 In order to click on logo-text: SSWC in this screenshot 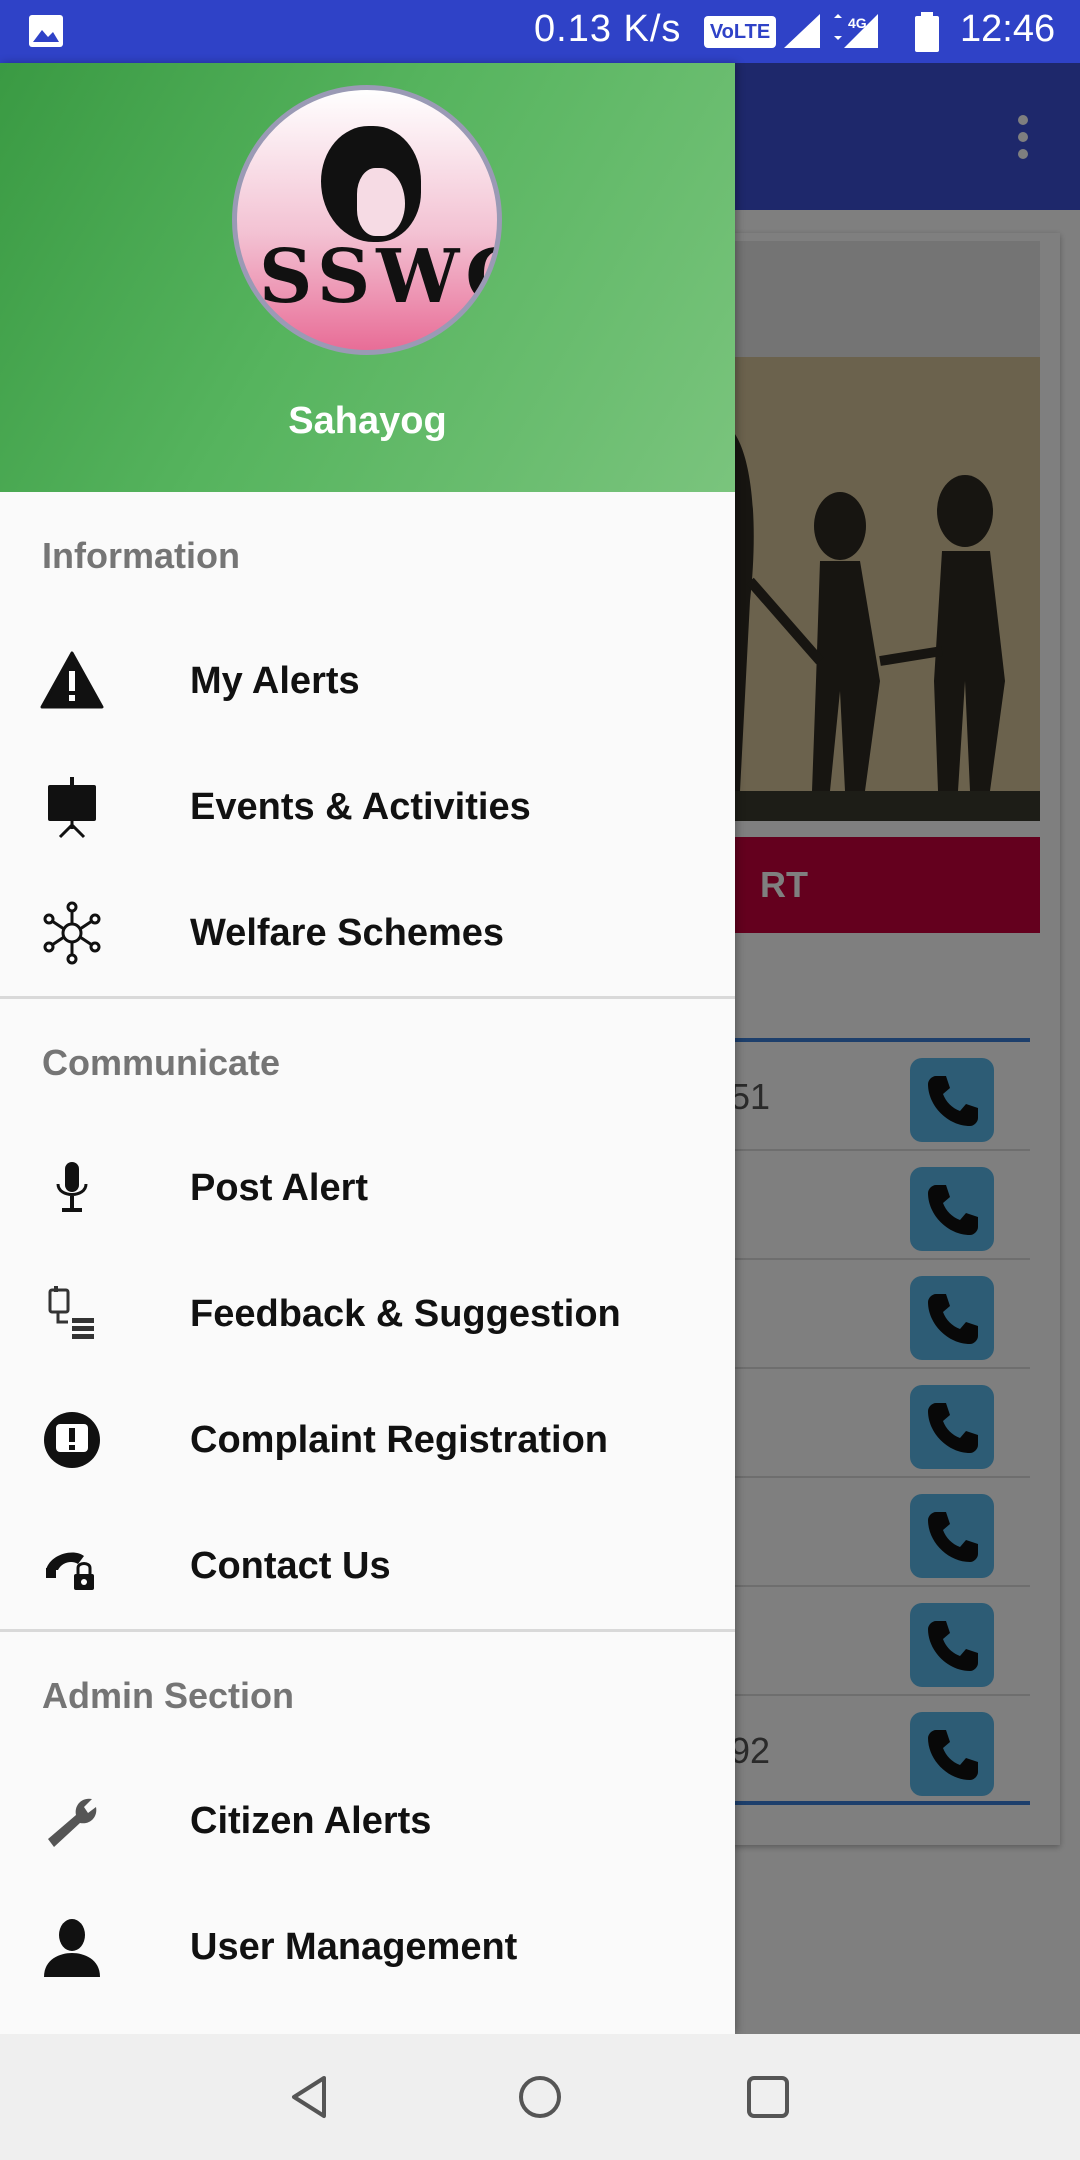, I will do `click(378, 277)`.